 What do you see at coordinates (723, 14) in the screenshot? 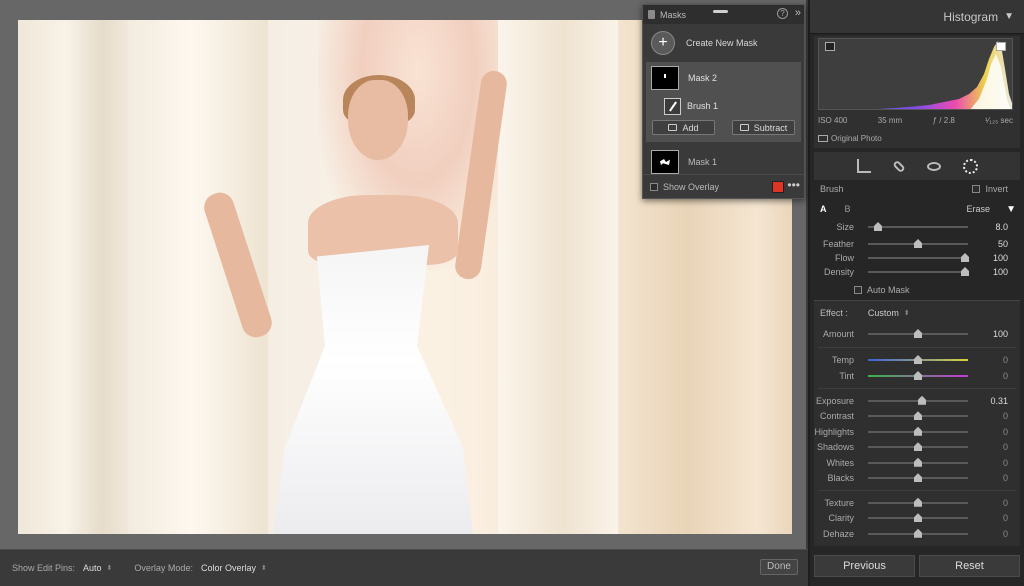
I see `masks-header: Masks ? »` at bounding box center [723, 14].